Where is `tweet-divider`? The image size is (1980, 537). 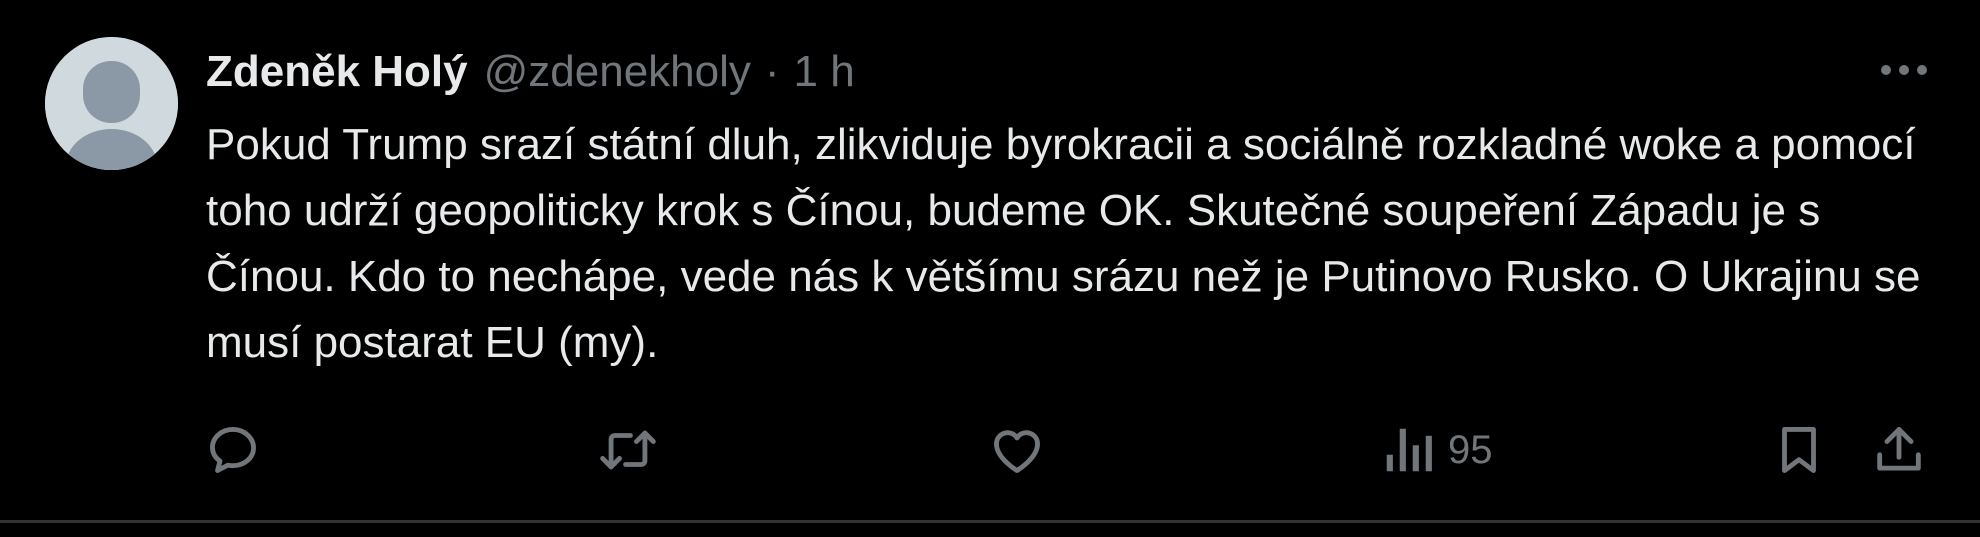
tweet-divider is located at coordinates (990, 521).